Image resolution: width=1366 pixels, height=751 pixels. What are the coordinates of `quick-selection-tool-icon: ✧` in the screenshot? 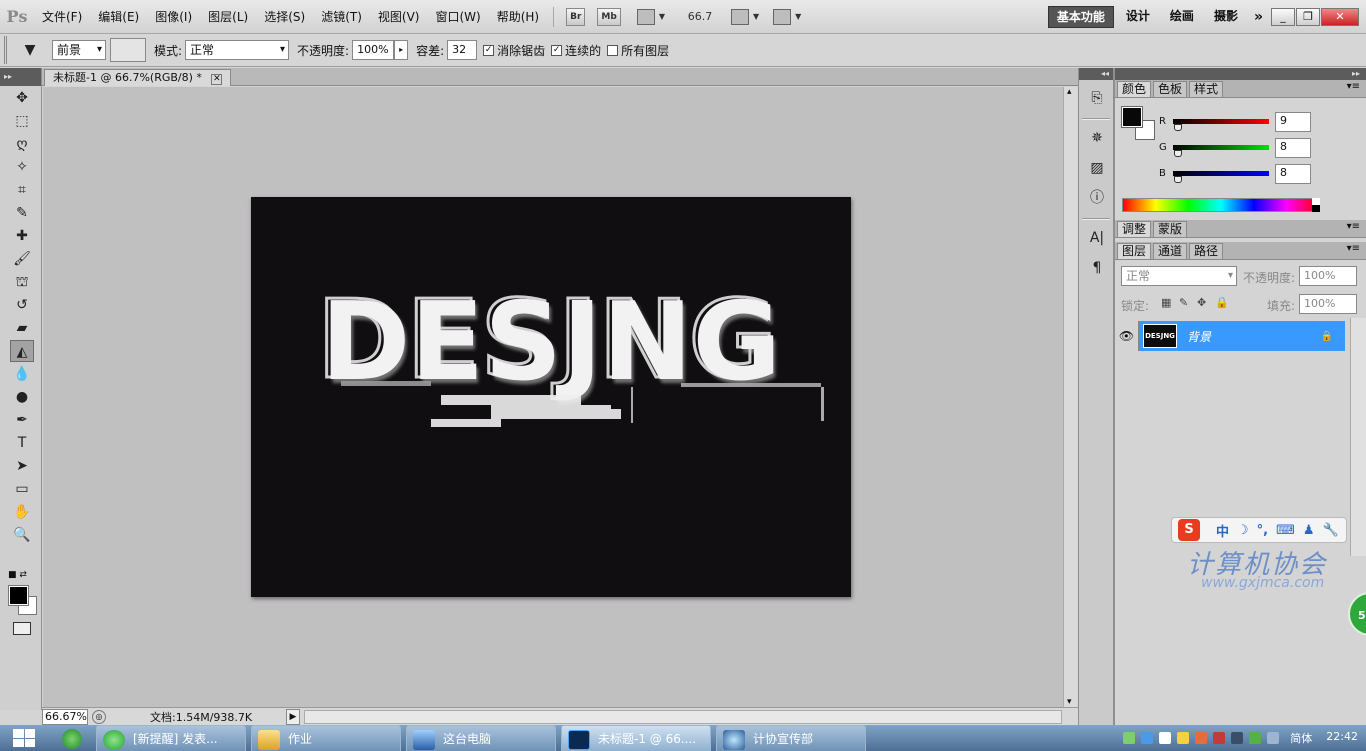 It's located at (22, 167).